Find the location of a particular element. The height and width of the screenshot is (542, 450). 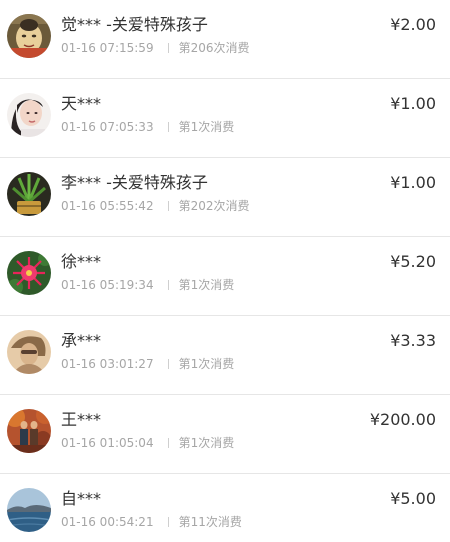

consumption-count: 第202次消费 is located at coordinates (214, 206).